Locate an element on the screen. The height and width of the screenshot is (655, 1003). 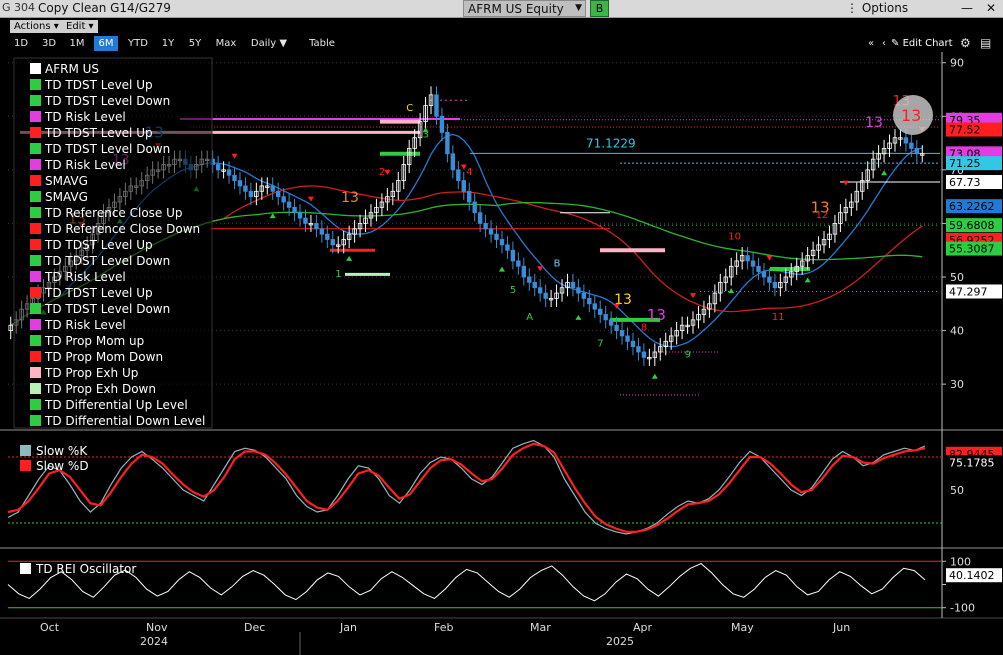
edit-chart-button: ✎ Edit Chart is located at coordinates (922, 43).